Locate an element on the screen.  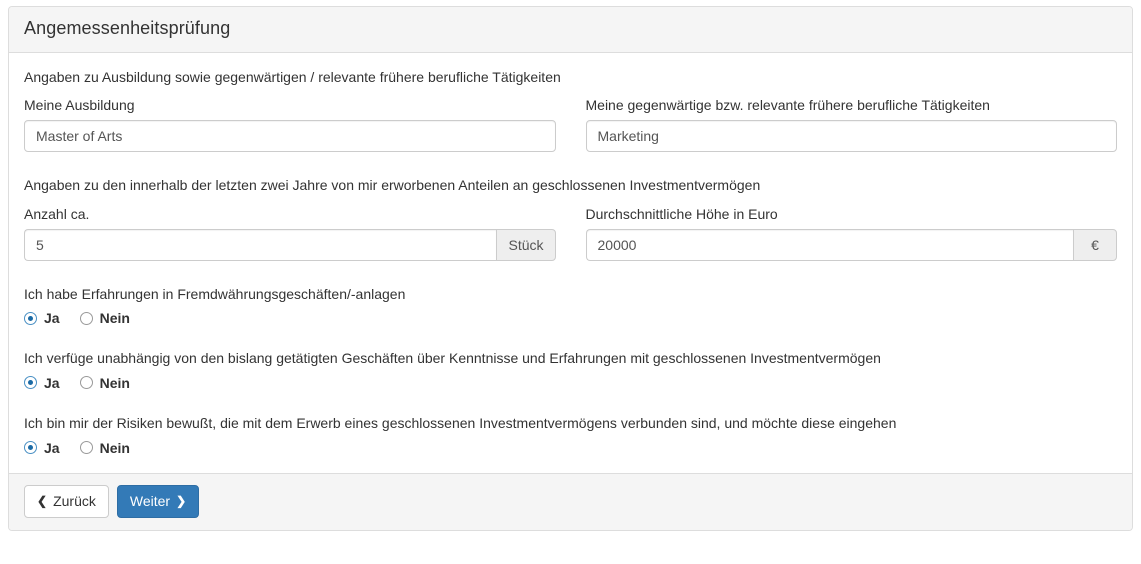
field-group-anzahl: Anzahl ca. Stück is located at coordinates (290, 233).